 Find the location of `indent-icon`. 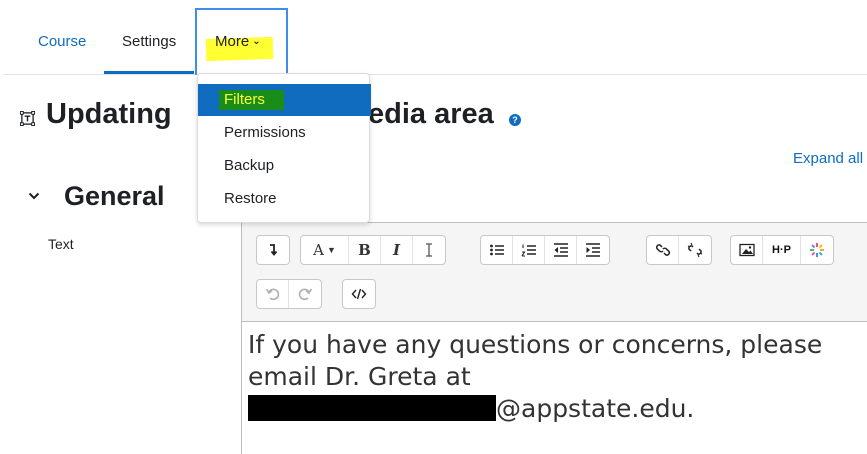

indent-icon is located at coordinates (593, 250).